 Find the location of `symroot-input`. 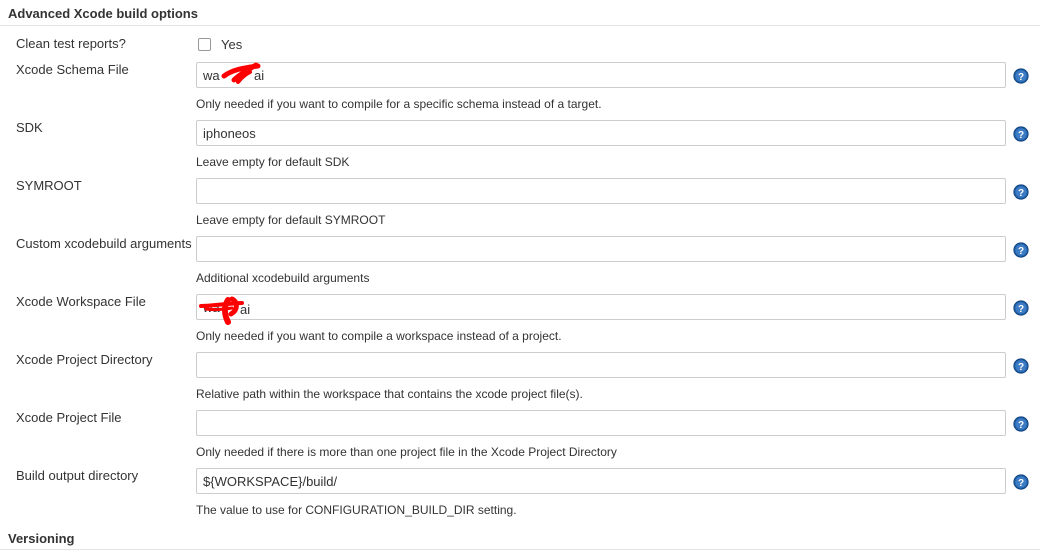

symroot-input is located at coordinates (601, 191).